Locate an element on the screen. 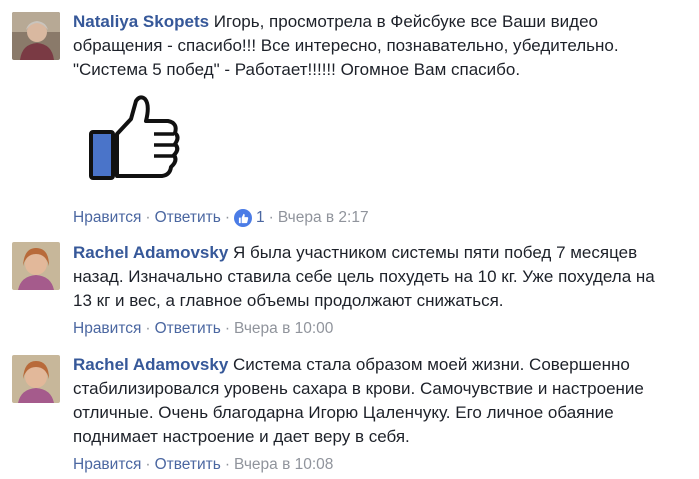 This screenshot has height=479, width=699. like-reaction-icon is located at coordinates (243, 218).